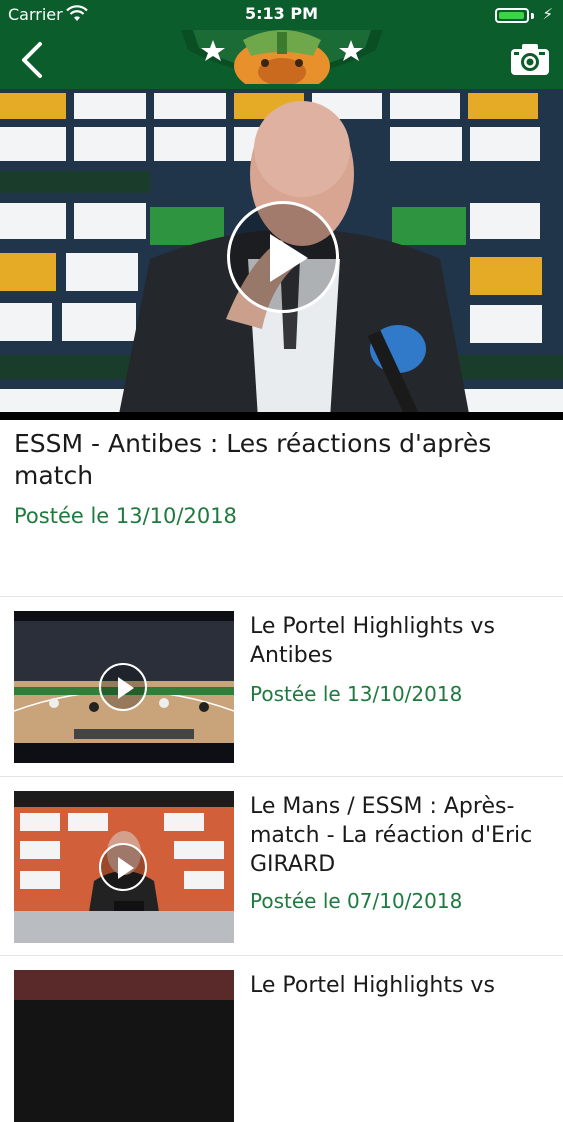  What do you see at coordinates (282, 57) in the screenshot?
I see `club-logo` at bounding box center [282, 57].